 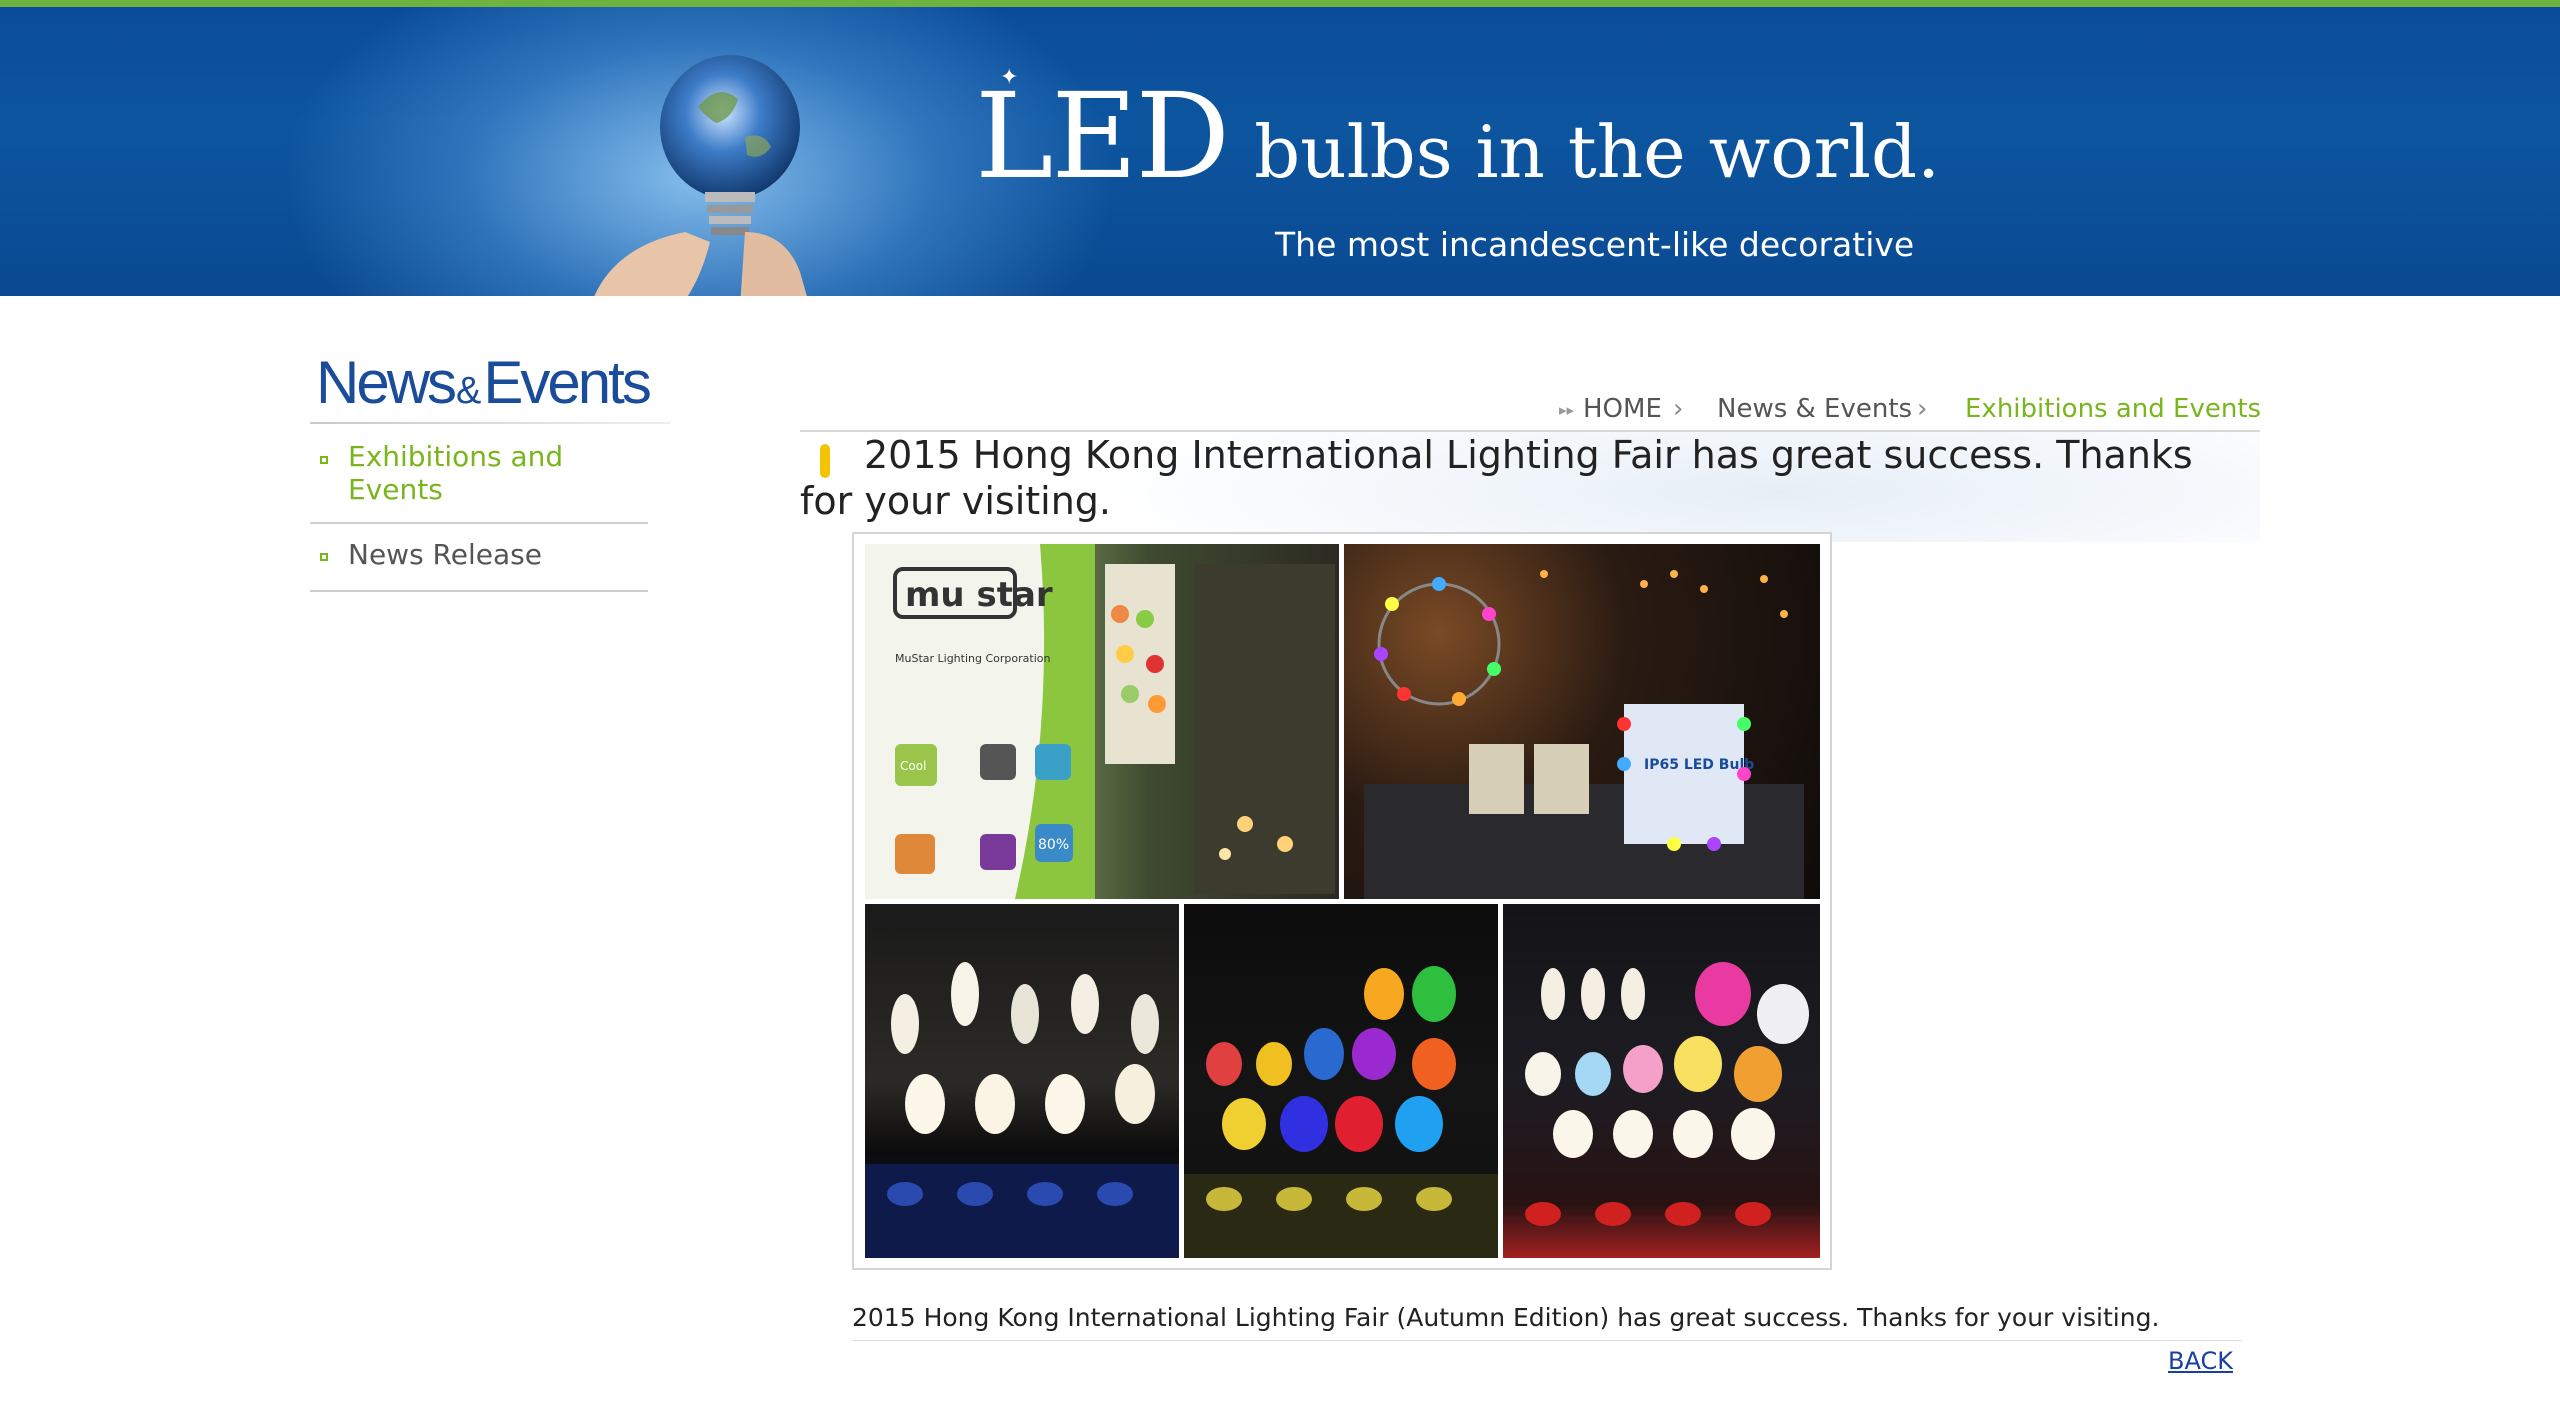 I want to click on back-link: BACK, so click(x=2200, y=1361).